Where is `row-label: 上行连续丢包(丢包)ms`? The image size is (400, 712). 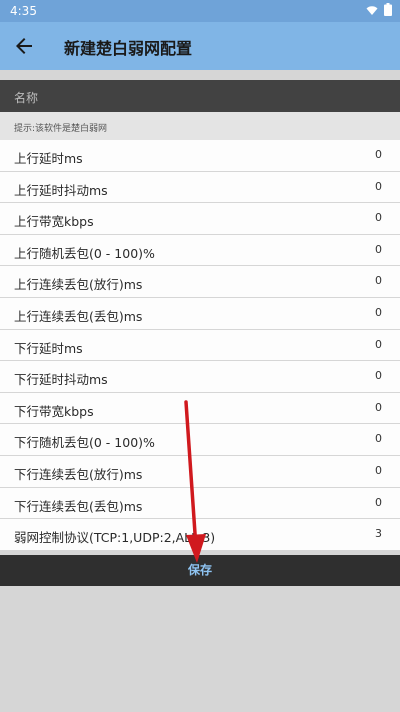 row-label: 上行连续丢包(丢包)ms is located at coordinates (78, 316).